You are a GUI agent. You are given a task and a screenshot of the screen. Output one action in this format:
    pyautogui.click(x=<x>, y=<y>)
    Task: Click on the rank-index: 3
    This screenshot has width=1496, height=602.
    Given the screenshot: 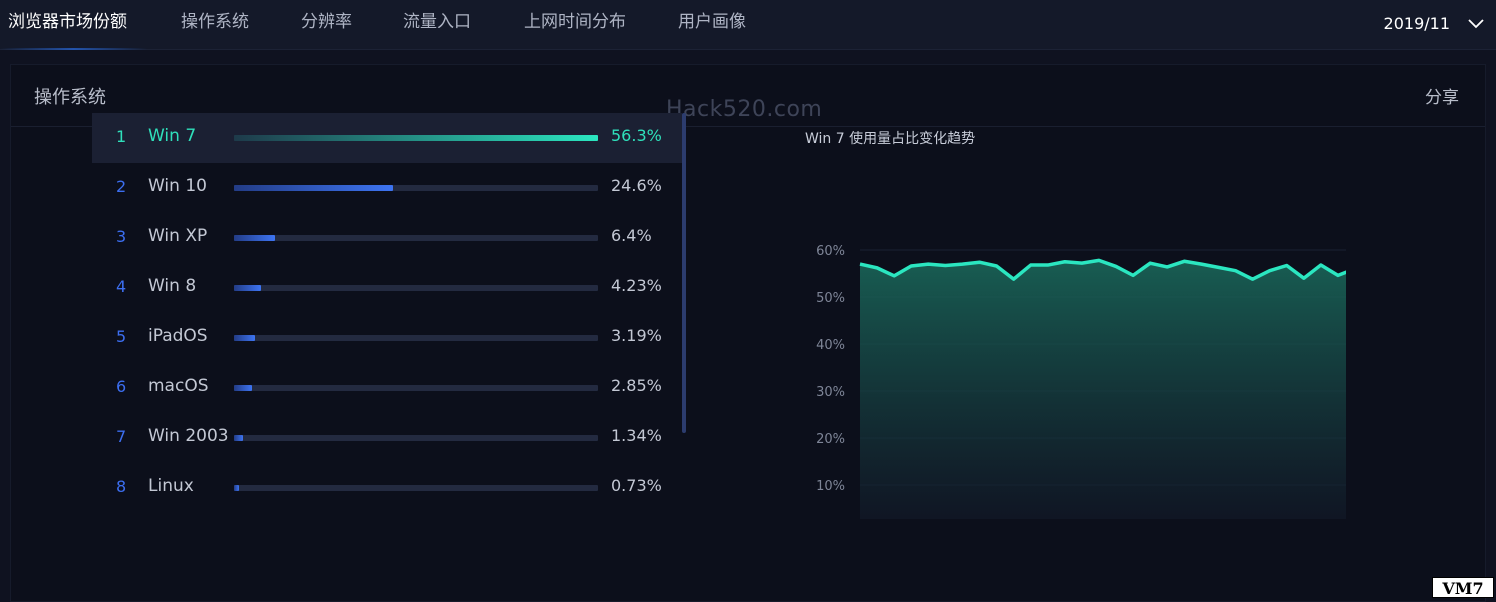 What is the action you would take?
    pyautogui.click(x=121, y=236)
    